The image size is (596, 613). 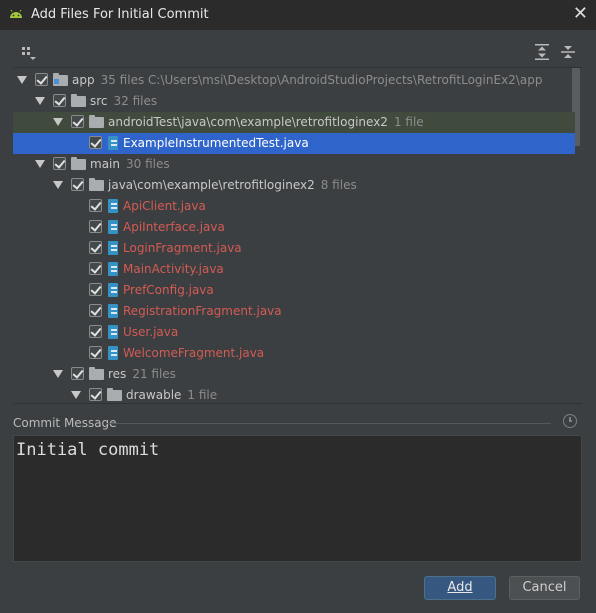 I want to click on add-button-label: Add, so click(x=460, y=587).